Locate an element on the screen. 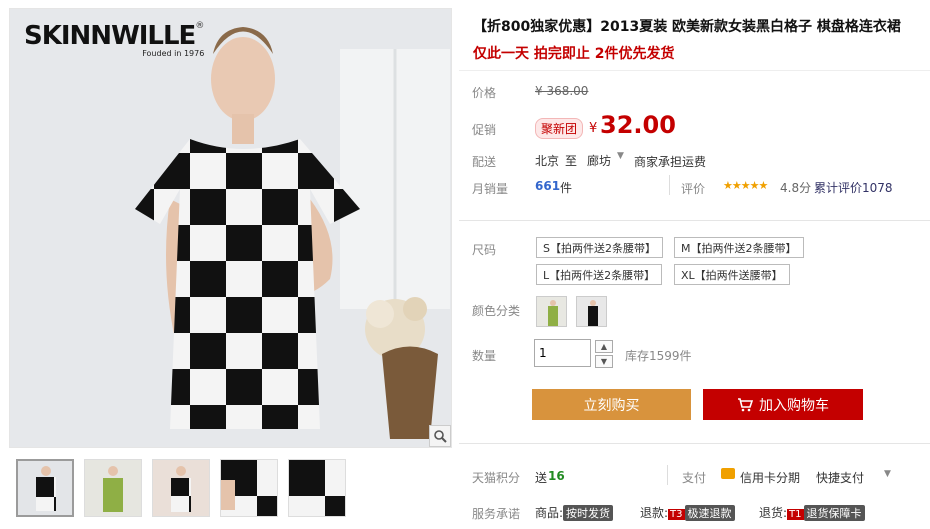  service-goods-tag: 按时发货 is located at coordinates (588, 513).